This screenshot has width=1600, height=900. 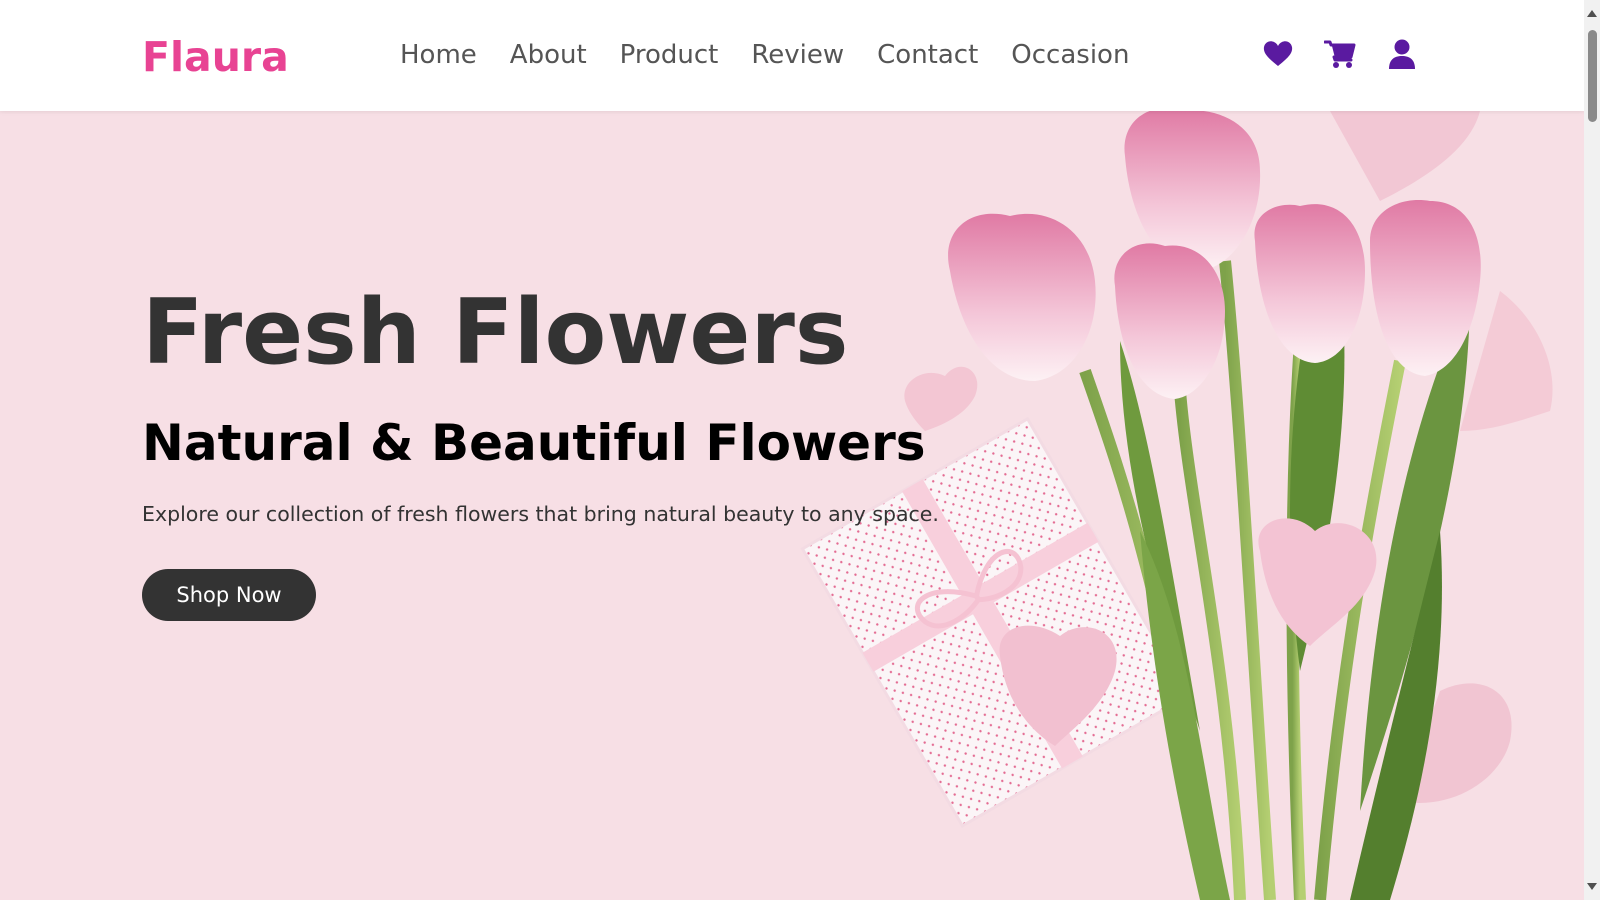 I want to click on cart-icon, so click(x=1340, y=54).